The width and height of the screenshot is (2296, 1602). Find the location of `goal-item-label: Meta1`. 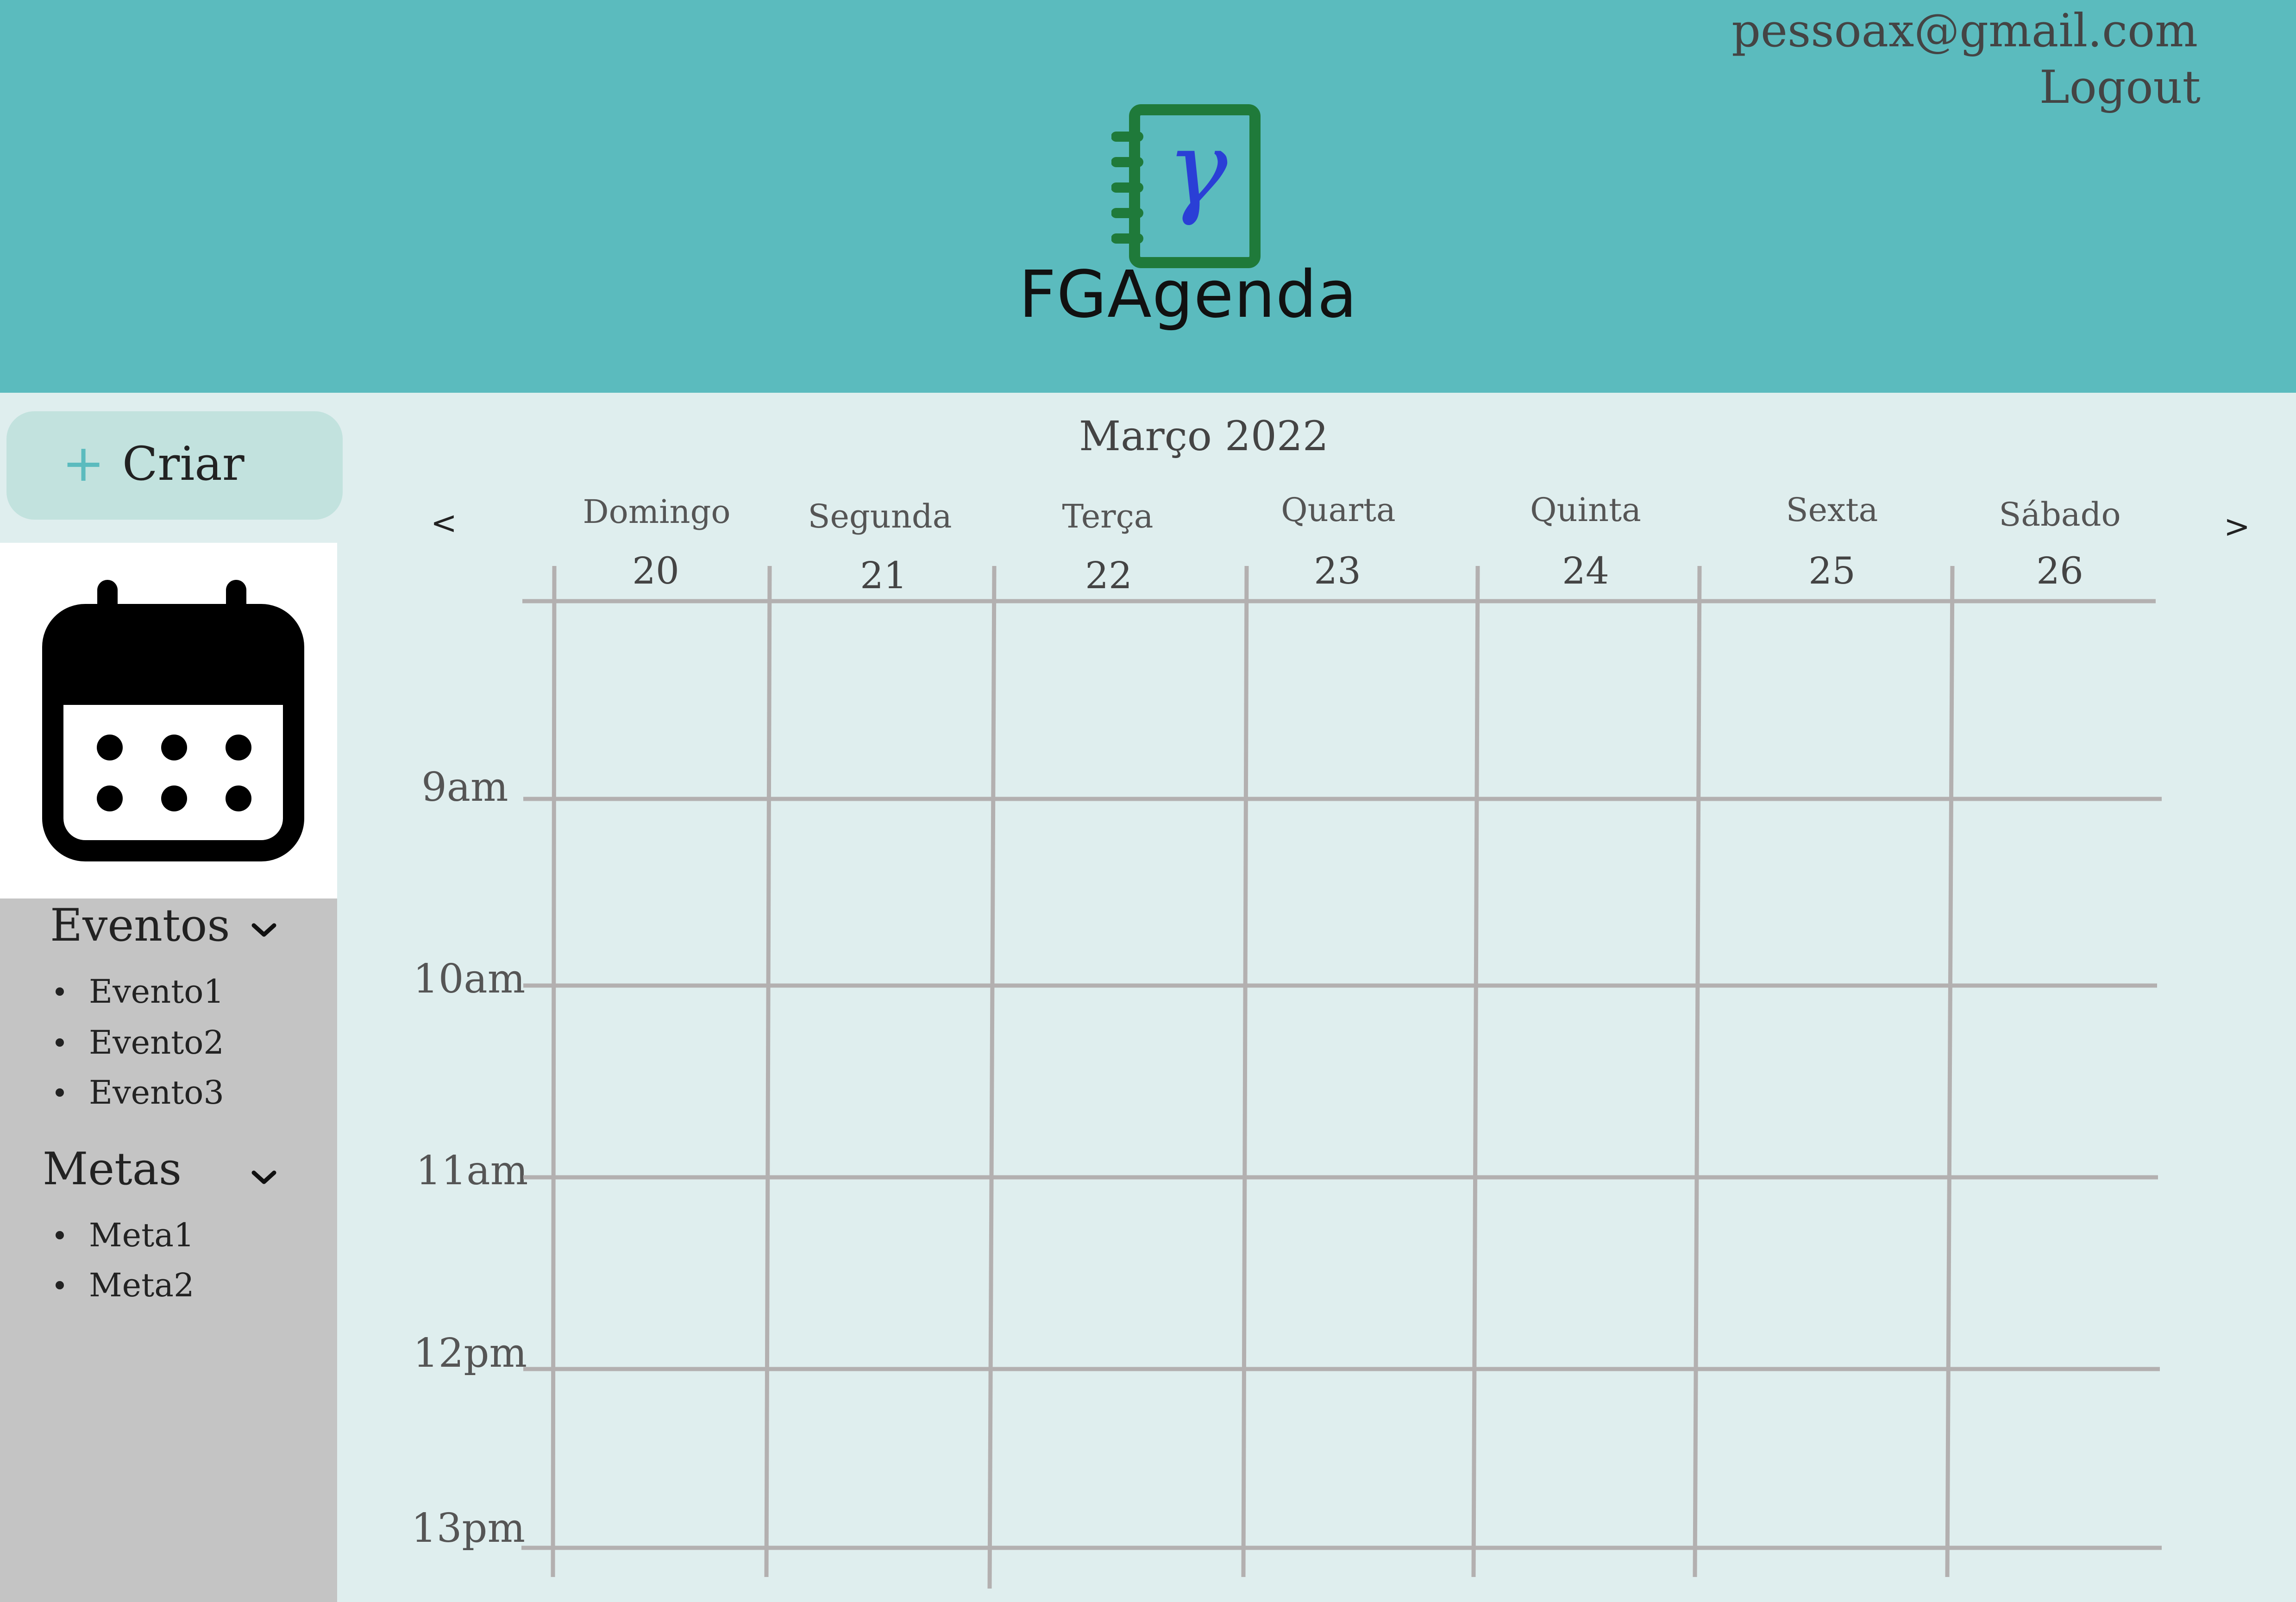

goal-item-label: Meta1 is located at coordinates (141, 1235).